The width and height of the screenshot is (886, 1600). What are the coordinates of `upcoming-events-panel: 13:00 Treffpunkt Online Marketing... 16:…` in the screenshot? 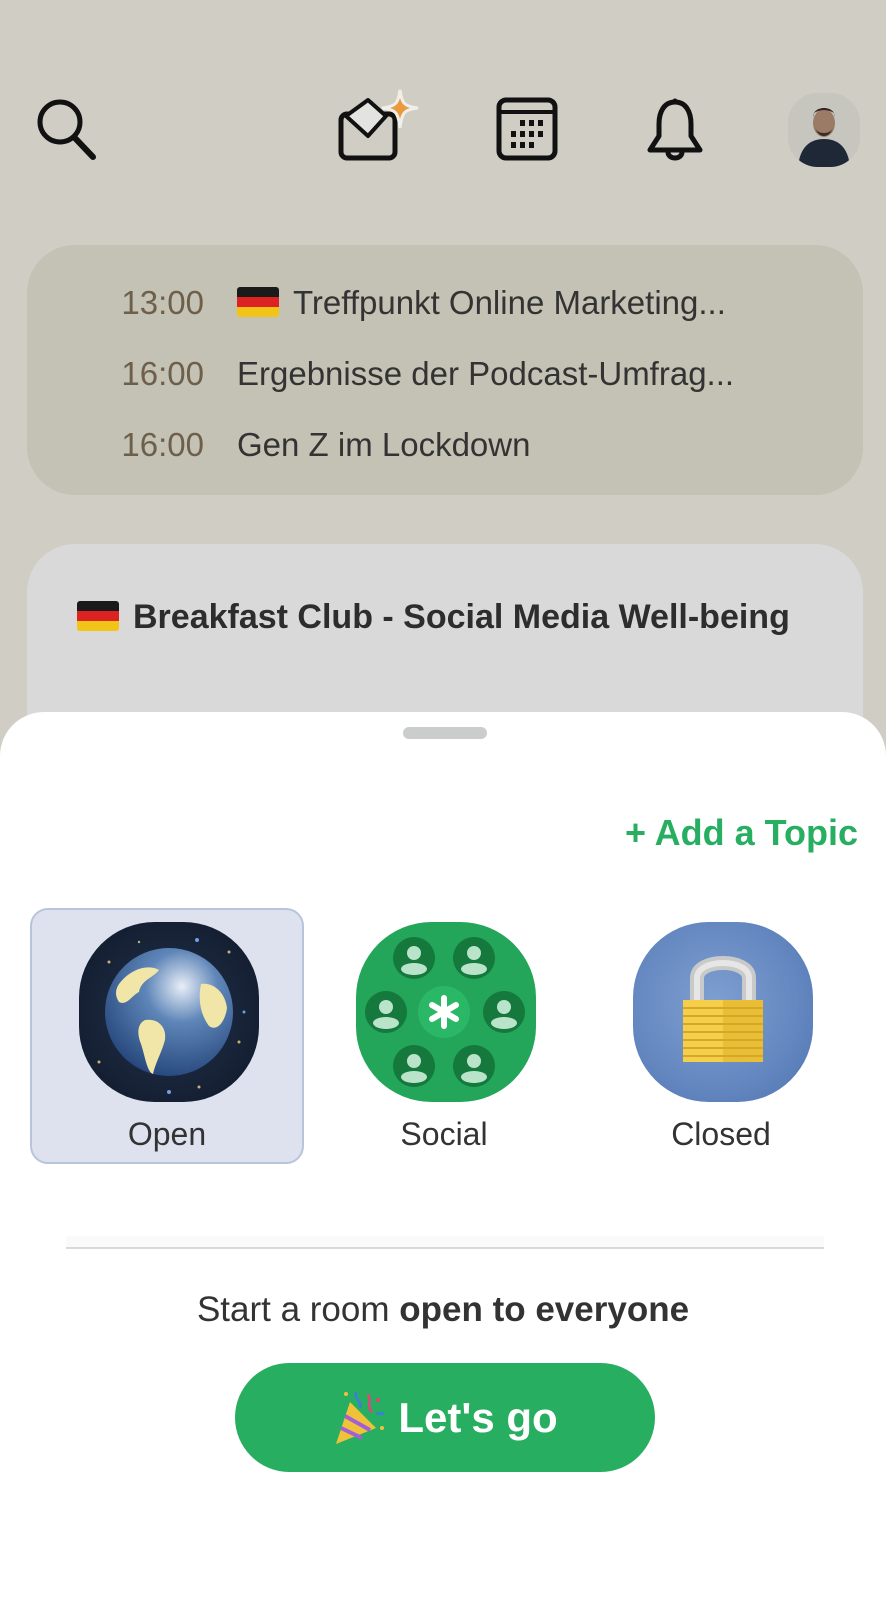 It's located at (445, 370).